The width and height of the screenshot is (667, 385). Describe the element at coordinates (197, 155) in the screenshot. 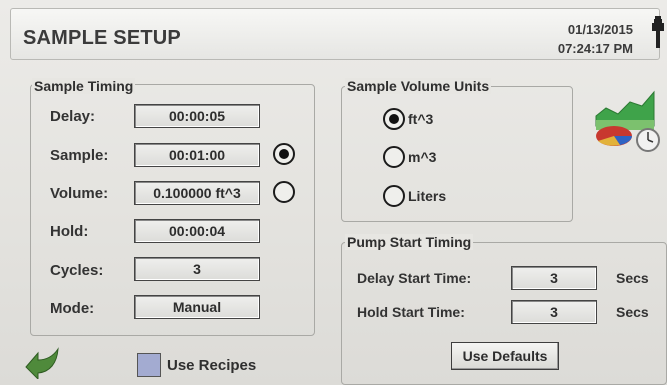

I see `sample-field: 00:01:00` at that location.